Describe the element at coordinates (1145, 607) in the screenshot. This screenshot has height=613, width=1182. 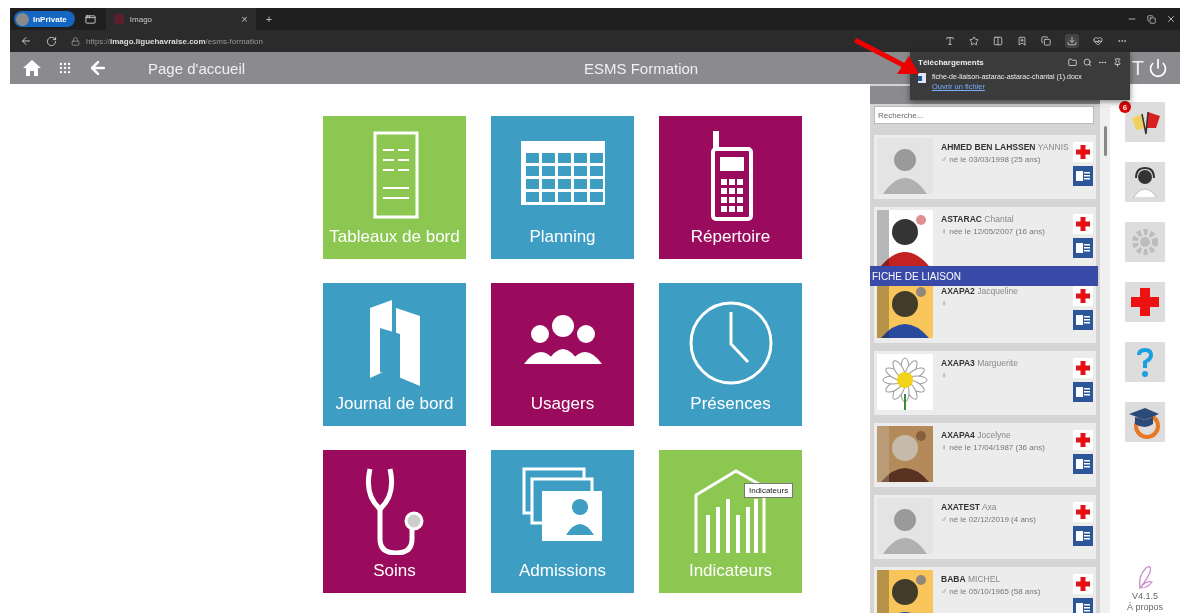
I see `about-link: À propos` at that location.